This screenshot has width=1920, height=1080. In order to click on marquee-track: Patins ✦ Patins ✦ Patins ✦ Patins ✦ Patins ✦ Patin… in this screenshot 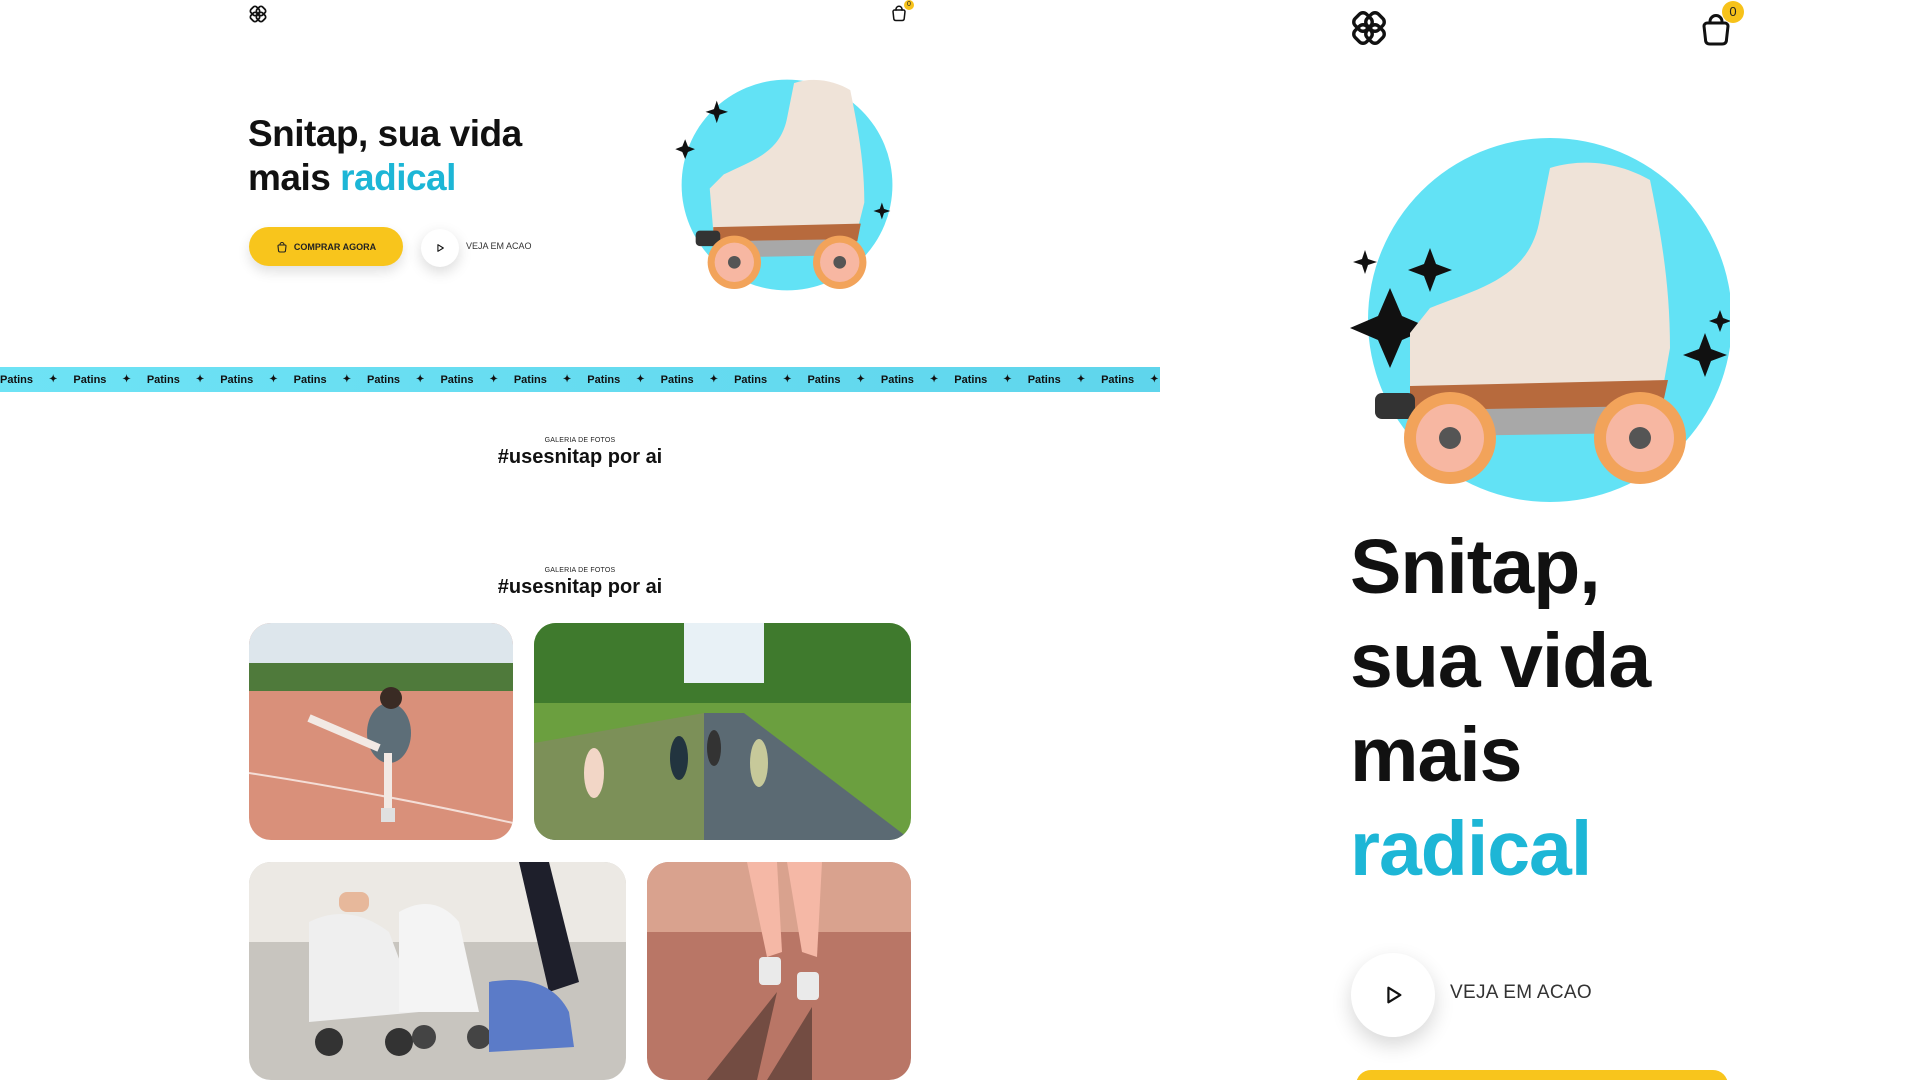, I will do `click(580, 379)`.